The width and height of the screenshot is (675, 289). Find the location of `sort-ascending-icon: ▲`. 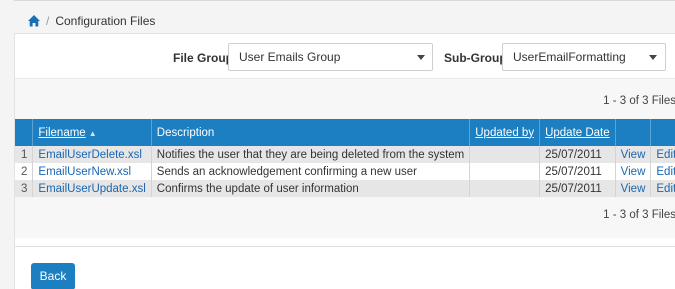

sort-ascending-icon: ▲ is located at coordinates (92, 133).